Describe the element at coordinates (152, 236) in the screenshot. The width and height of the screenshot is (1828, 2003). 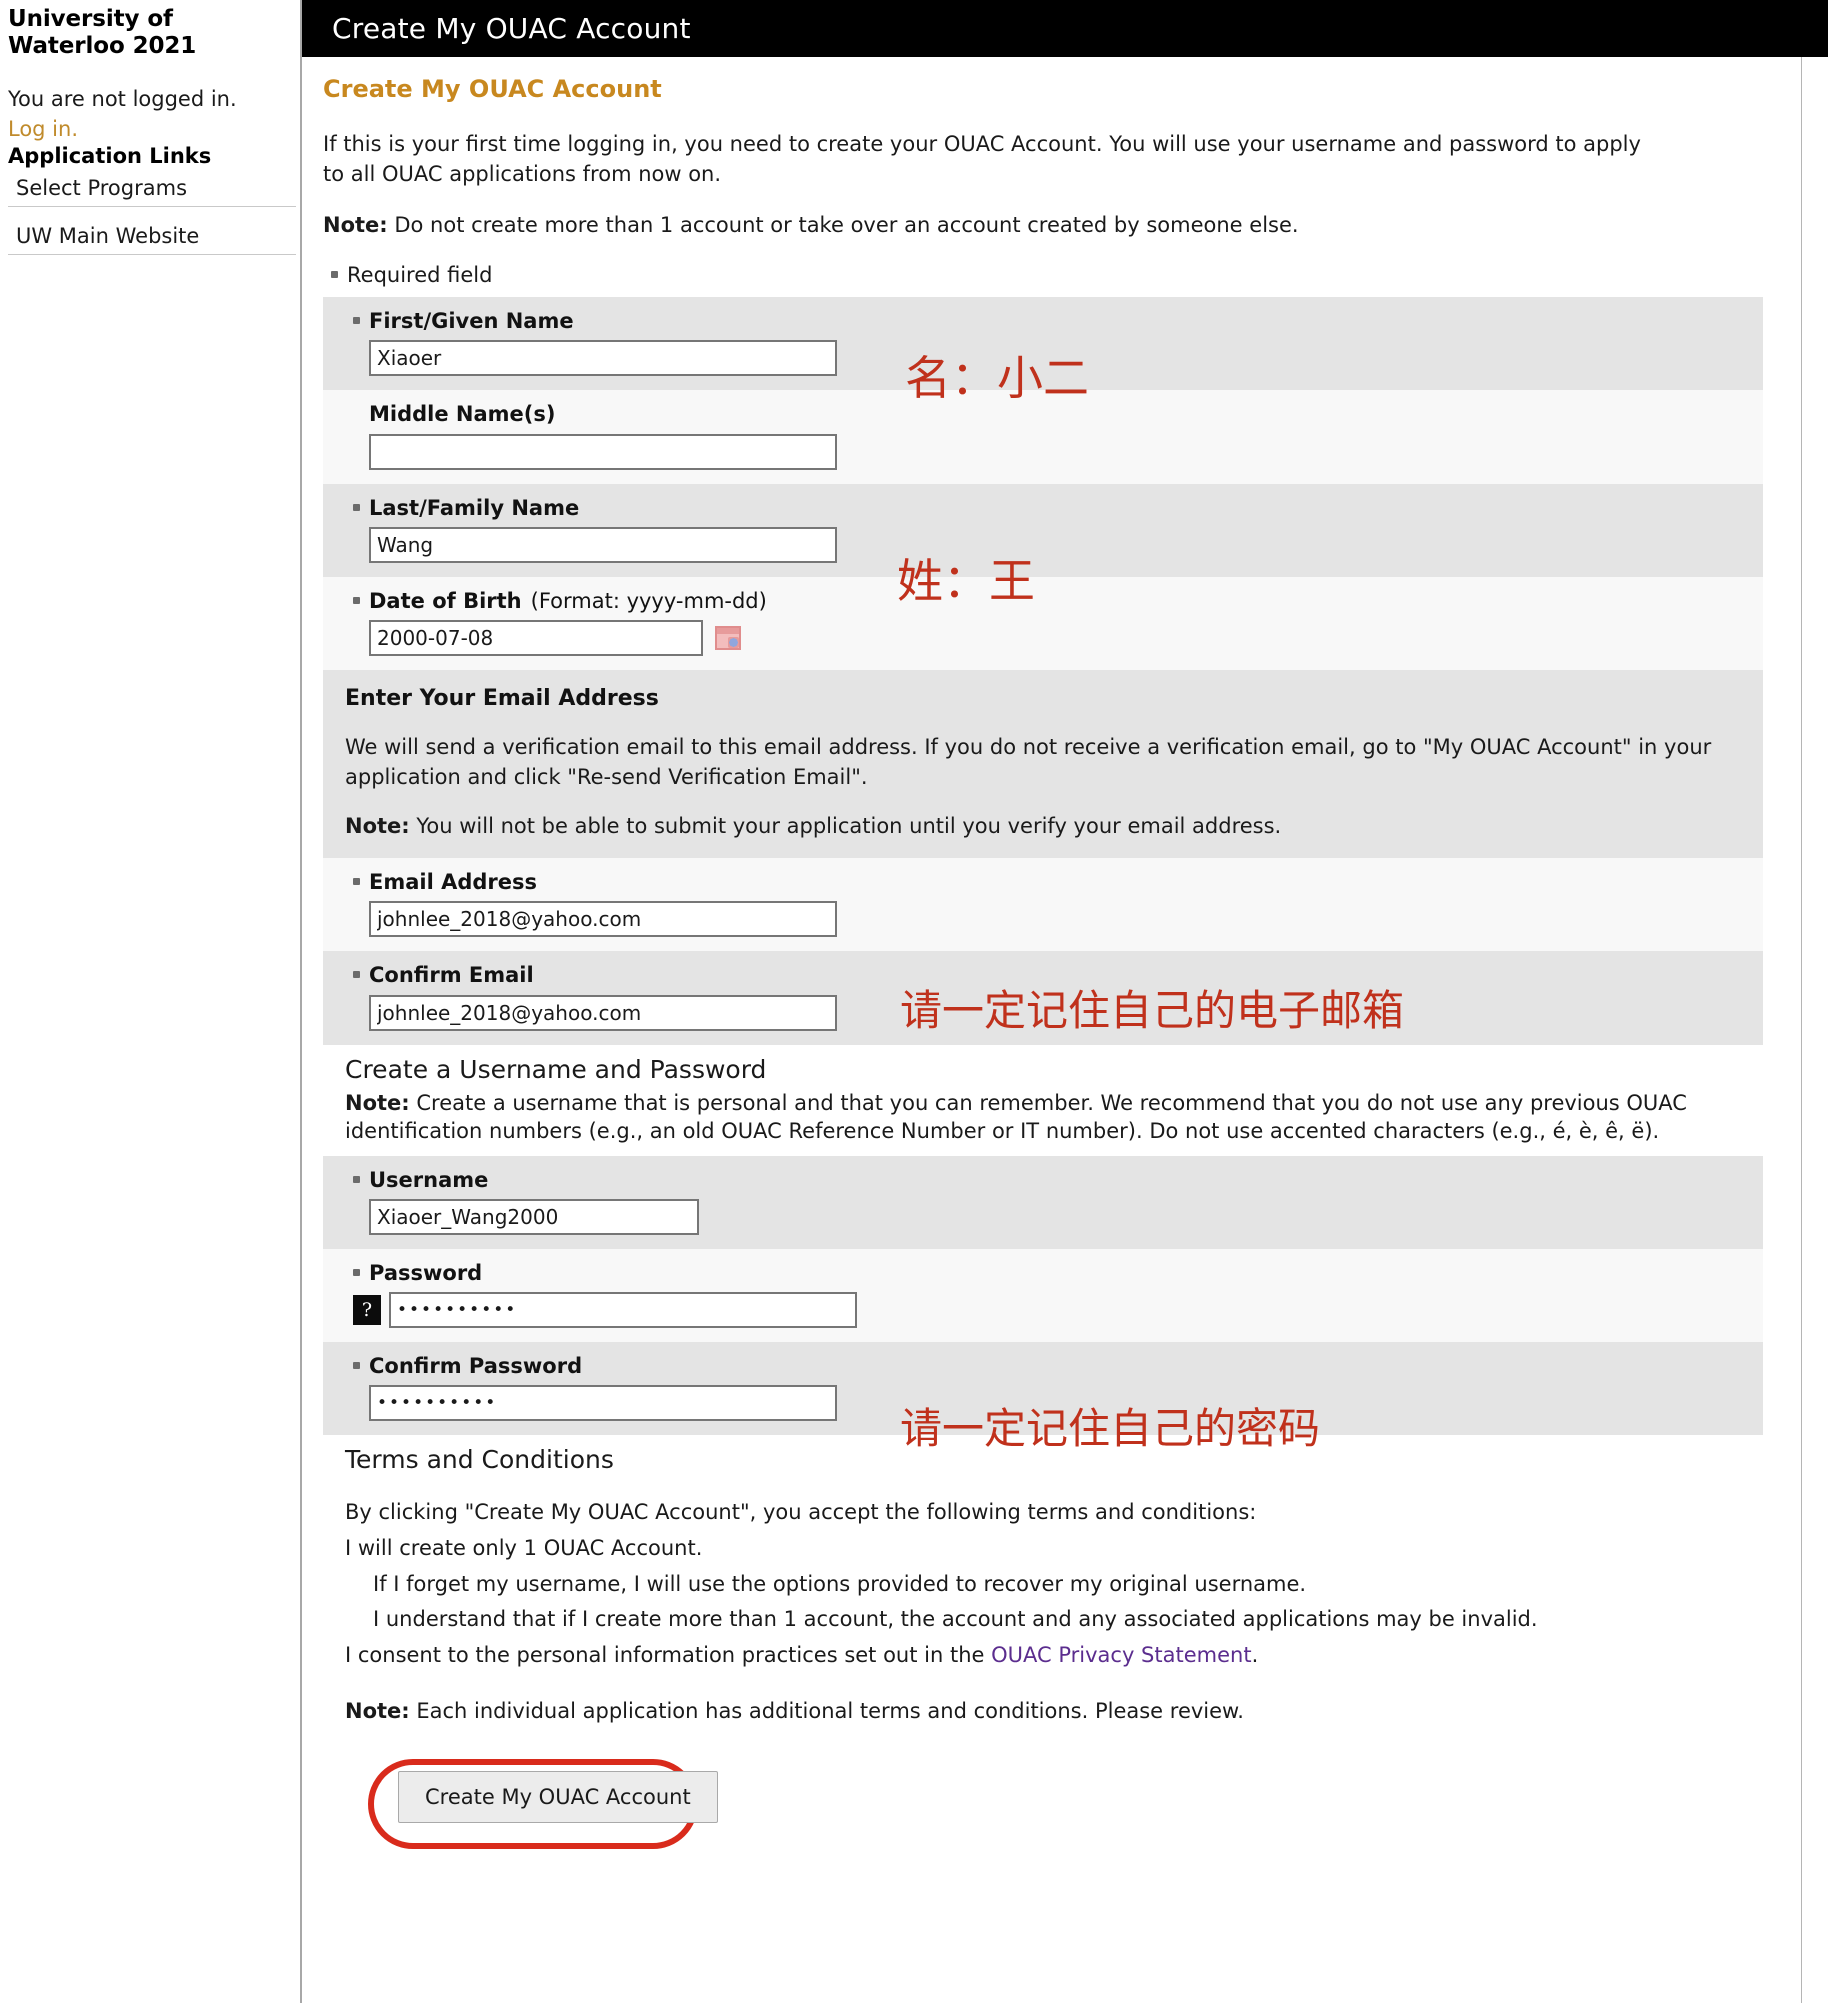
I see `sidebar-item-uw-main-website: UW Main Website` at that location.